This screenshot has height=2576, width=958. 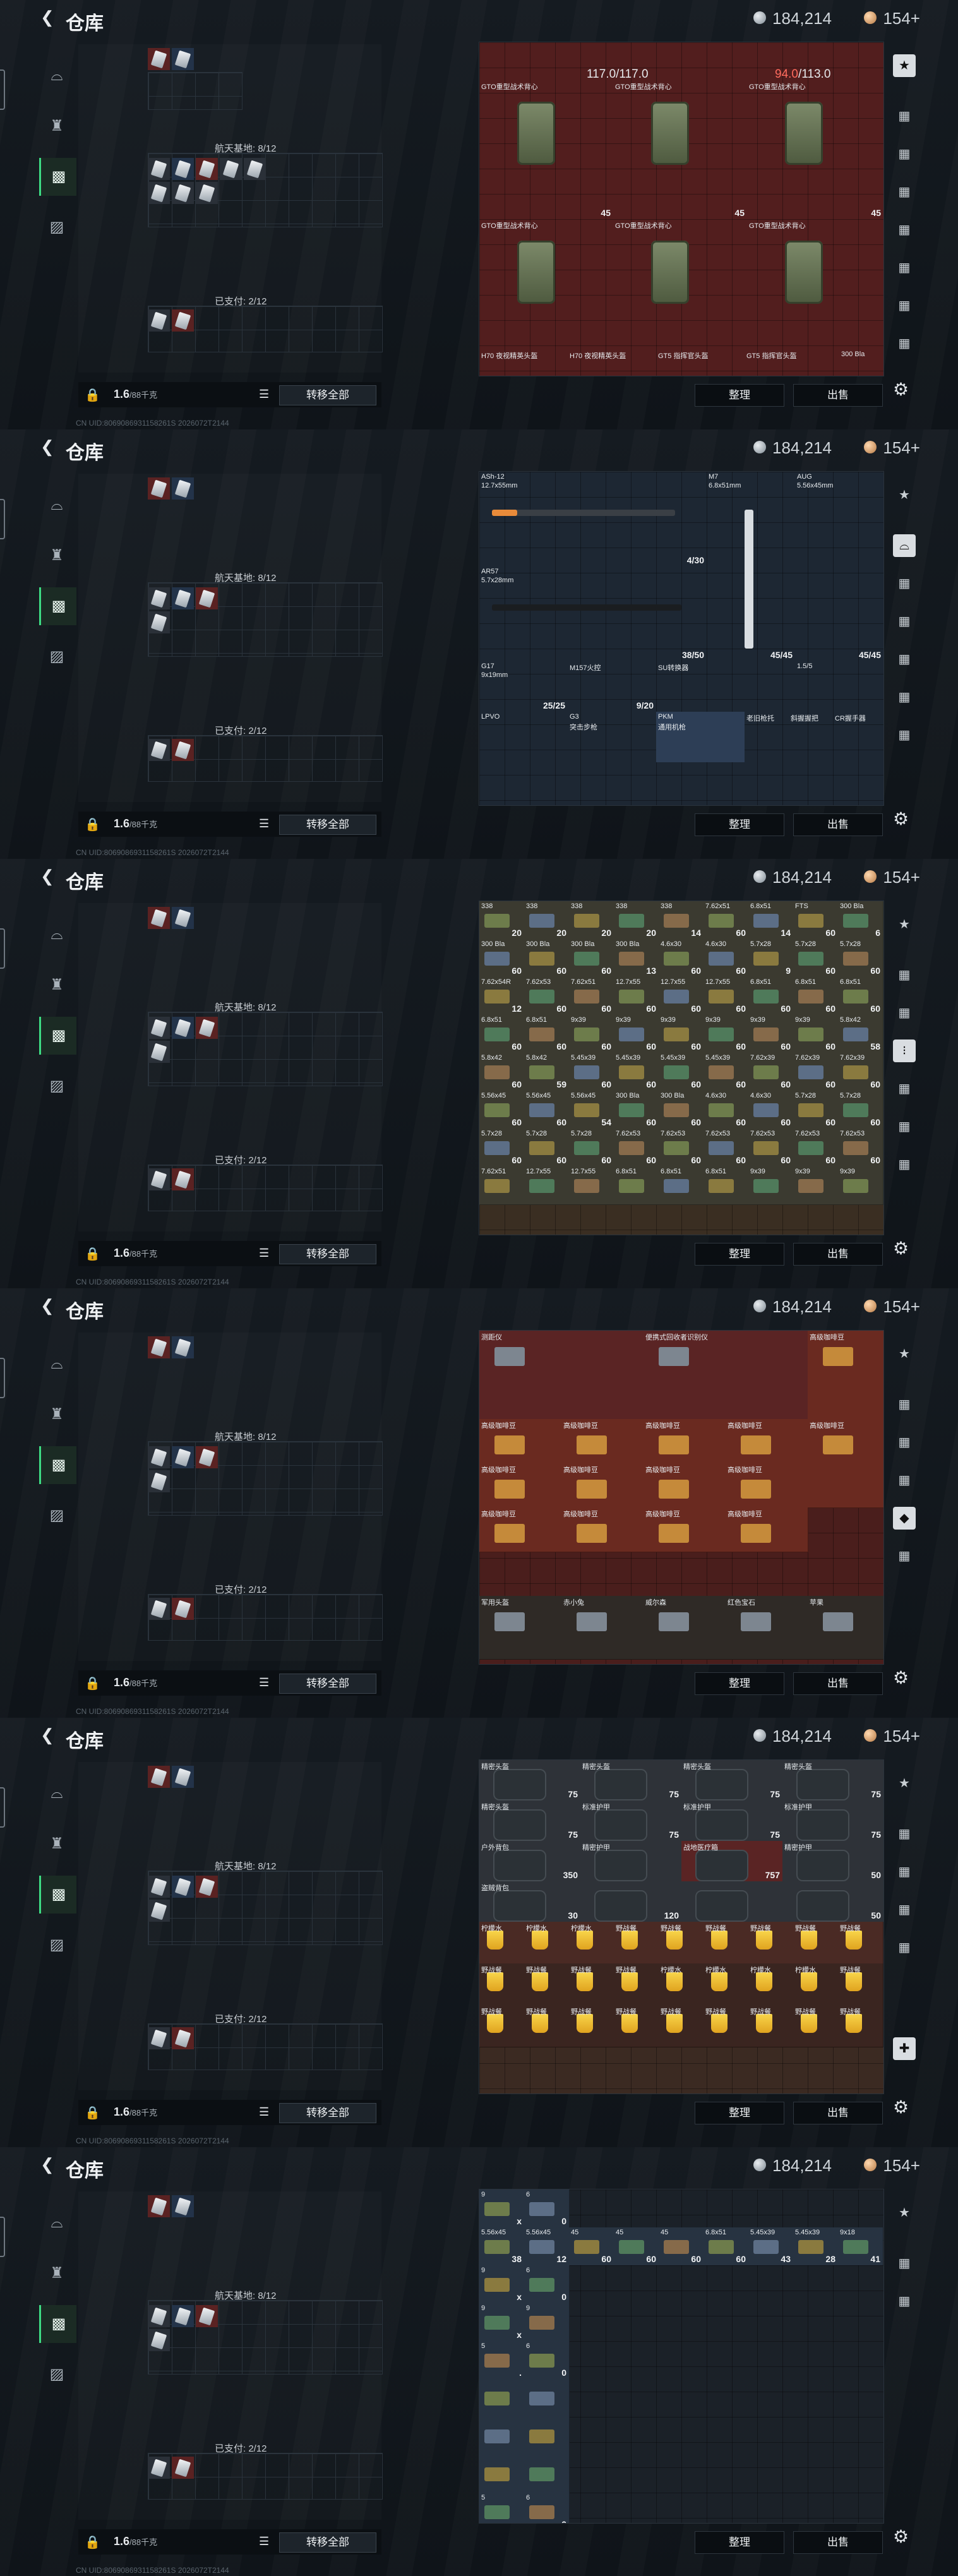 I want to click on ammo-item: 60, so click(x=547, y=2284).